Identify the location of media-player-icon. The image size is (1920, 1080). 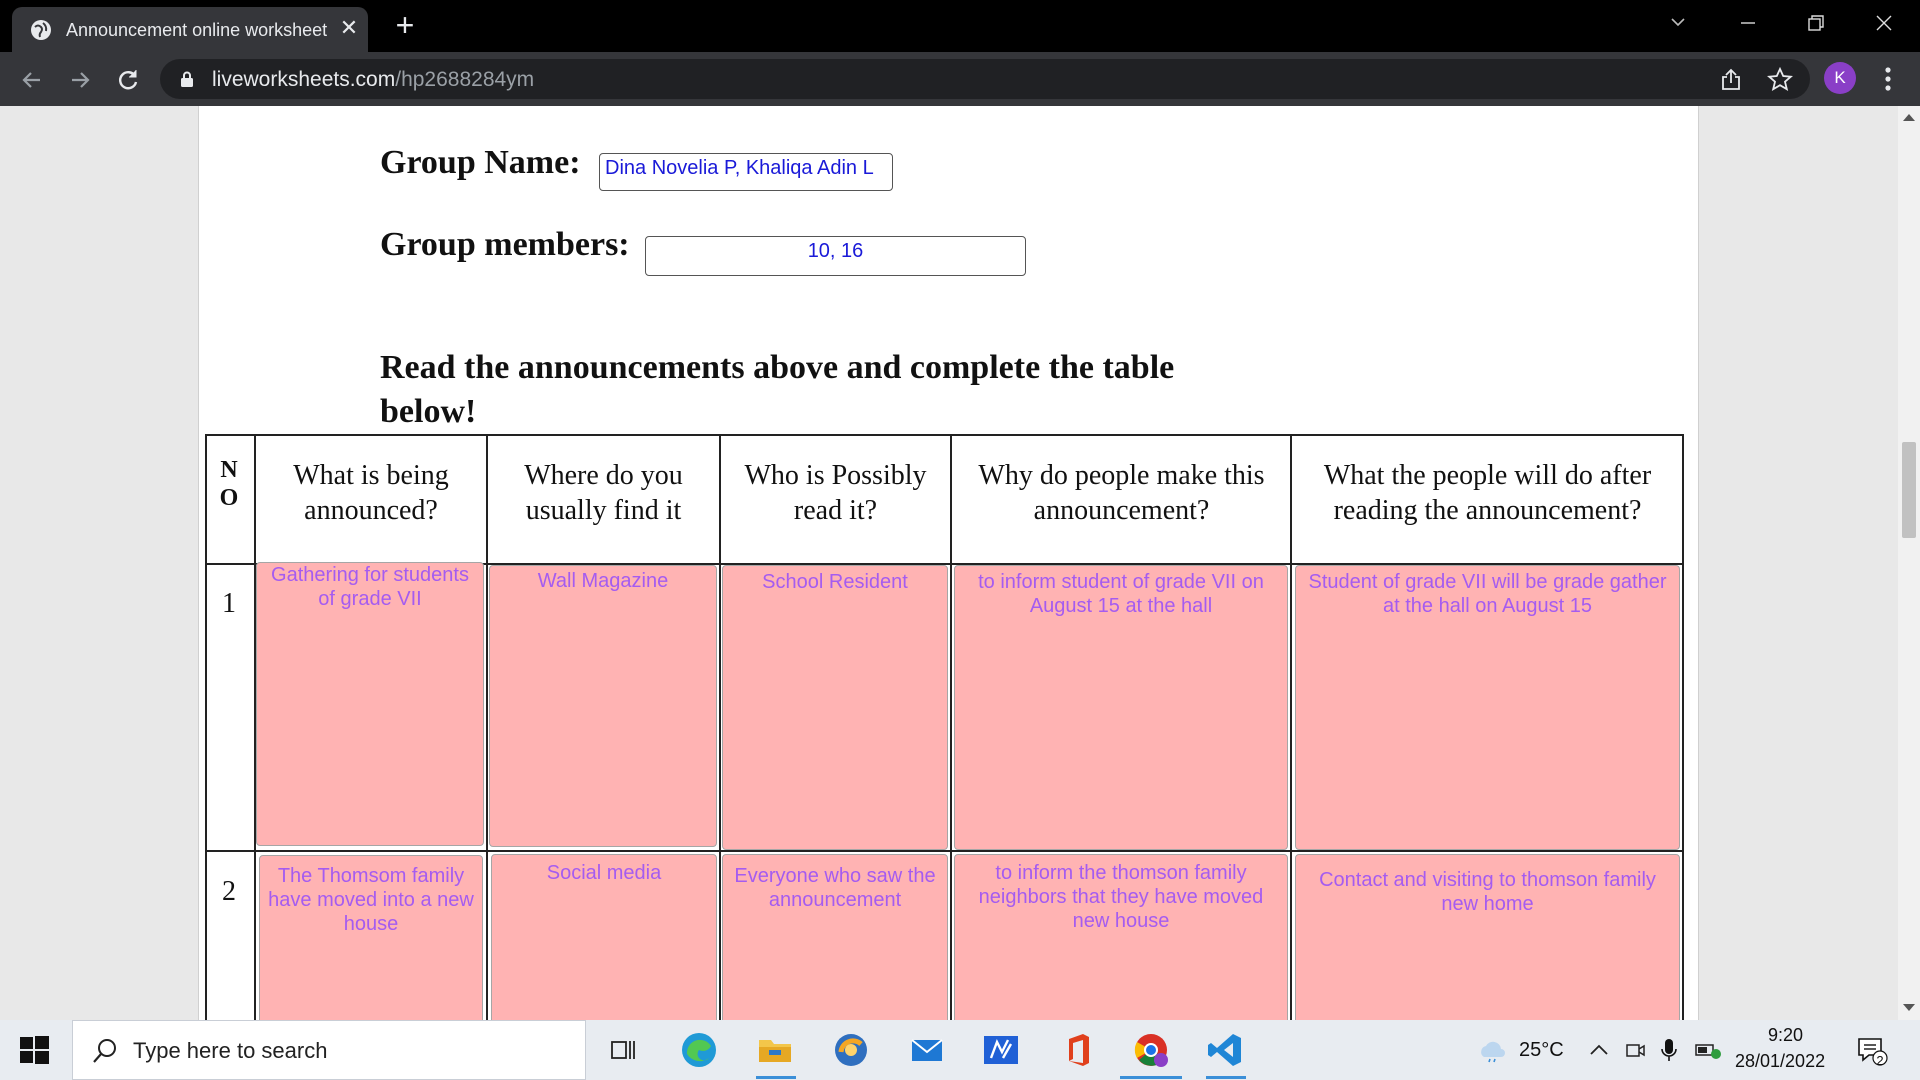
(851, 1050).